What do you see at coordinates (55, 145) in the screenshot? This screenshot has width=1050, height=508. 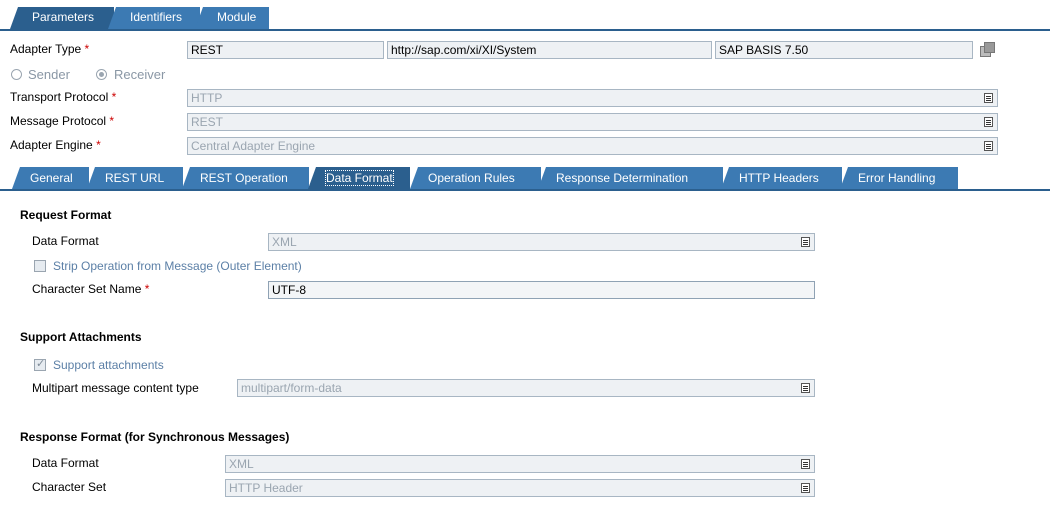 I see `adapter-engine-label: Adapter Engine *` at bounding box center [55, 145].